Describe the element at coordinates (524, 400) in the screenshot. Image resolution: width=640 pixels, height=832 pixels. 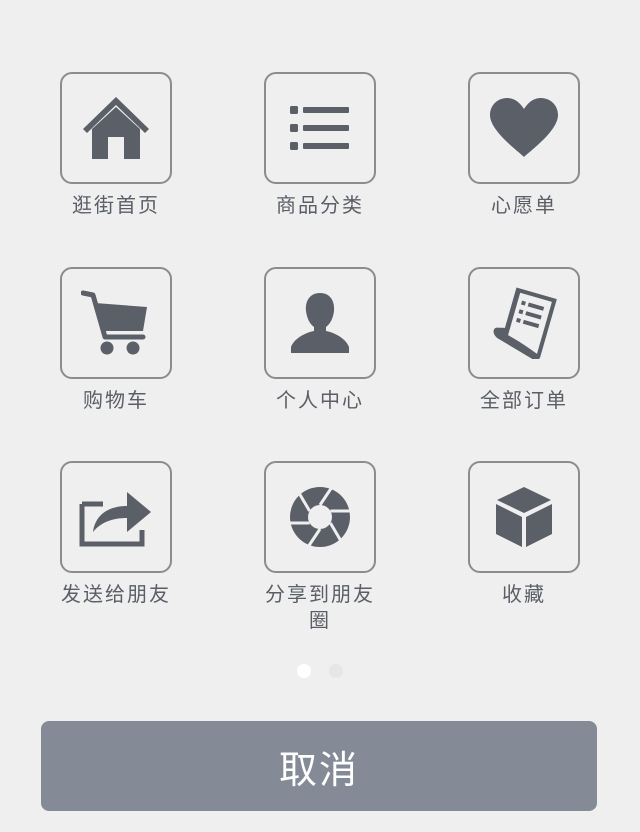
I see `menu-item-label: 全部订单` at that location.